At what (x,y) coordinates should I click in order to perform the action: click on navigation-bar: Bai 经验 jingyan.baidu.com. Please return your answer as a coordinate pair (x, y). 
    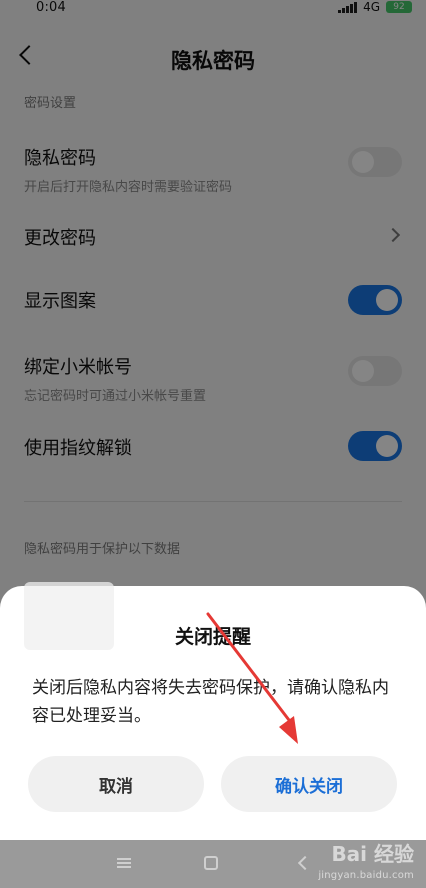
    Looking at the image, I should click on (213, 864).